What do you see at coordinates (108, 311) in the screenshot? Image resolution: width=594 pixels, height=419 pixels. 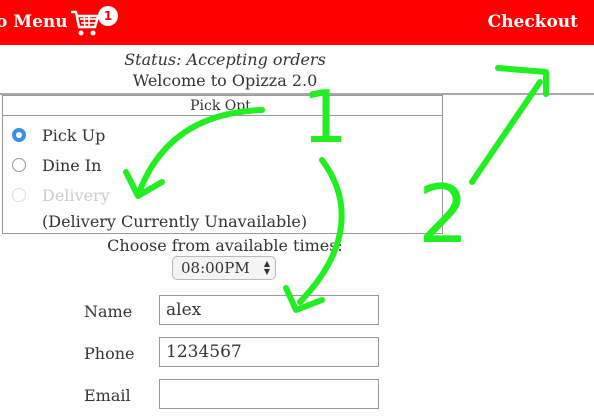 I see `name-label: Name` at bounding box center [108, 311].